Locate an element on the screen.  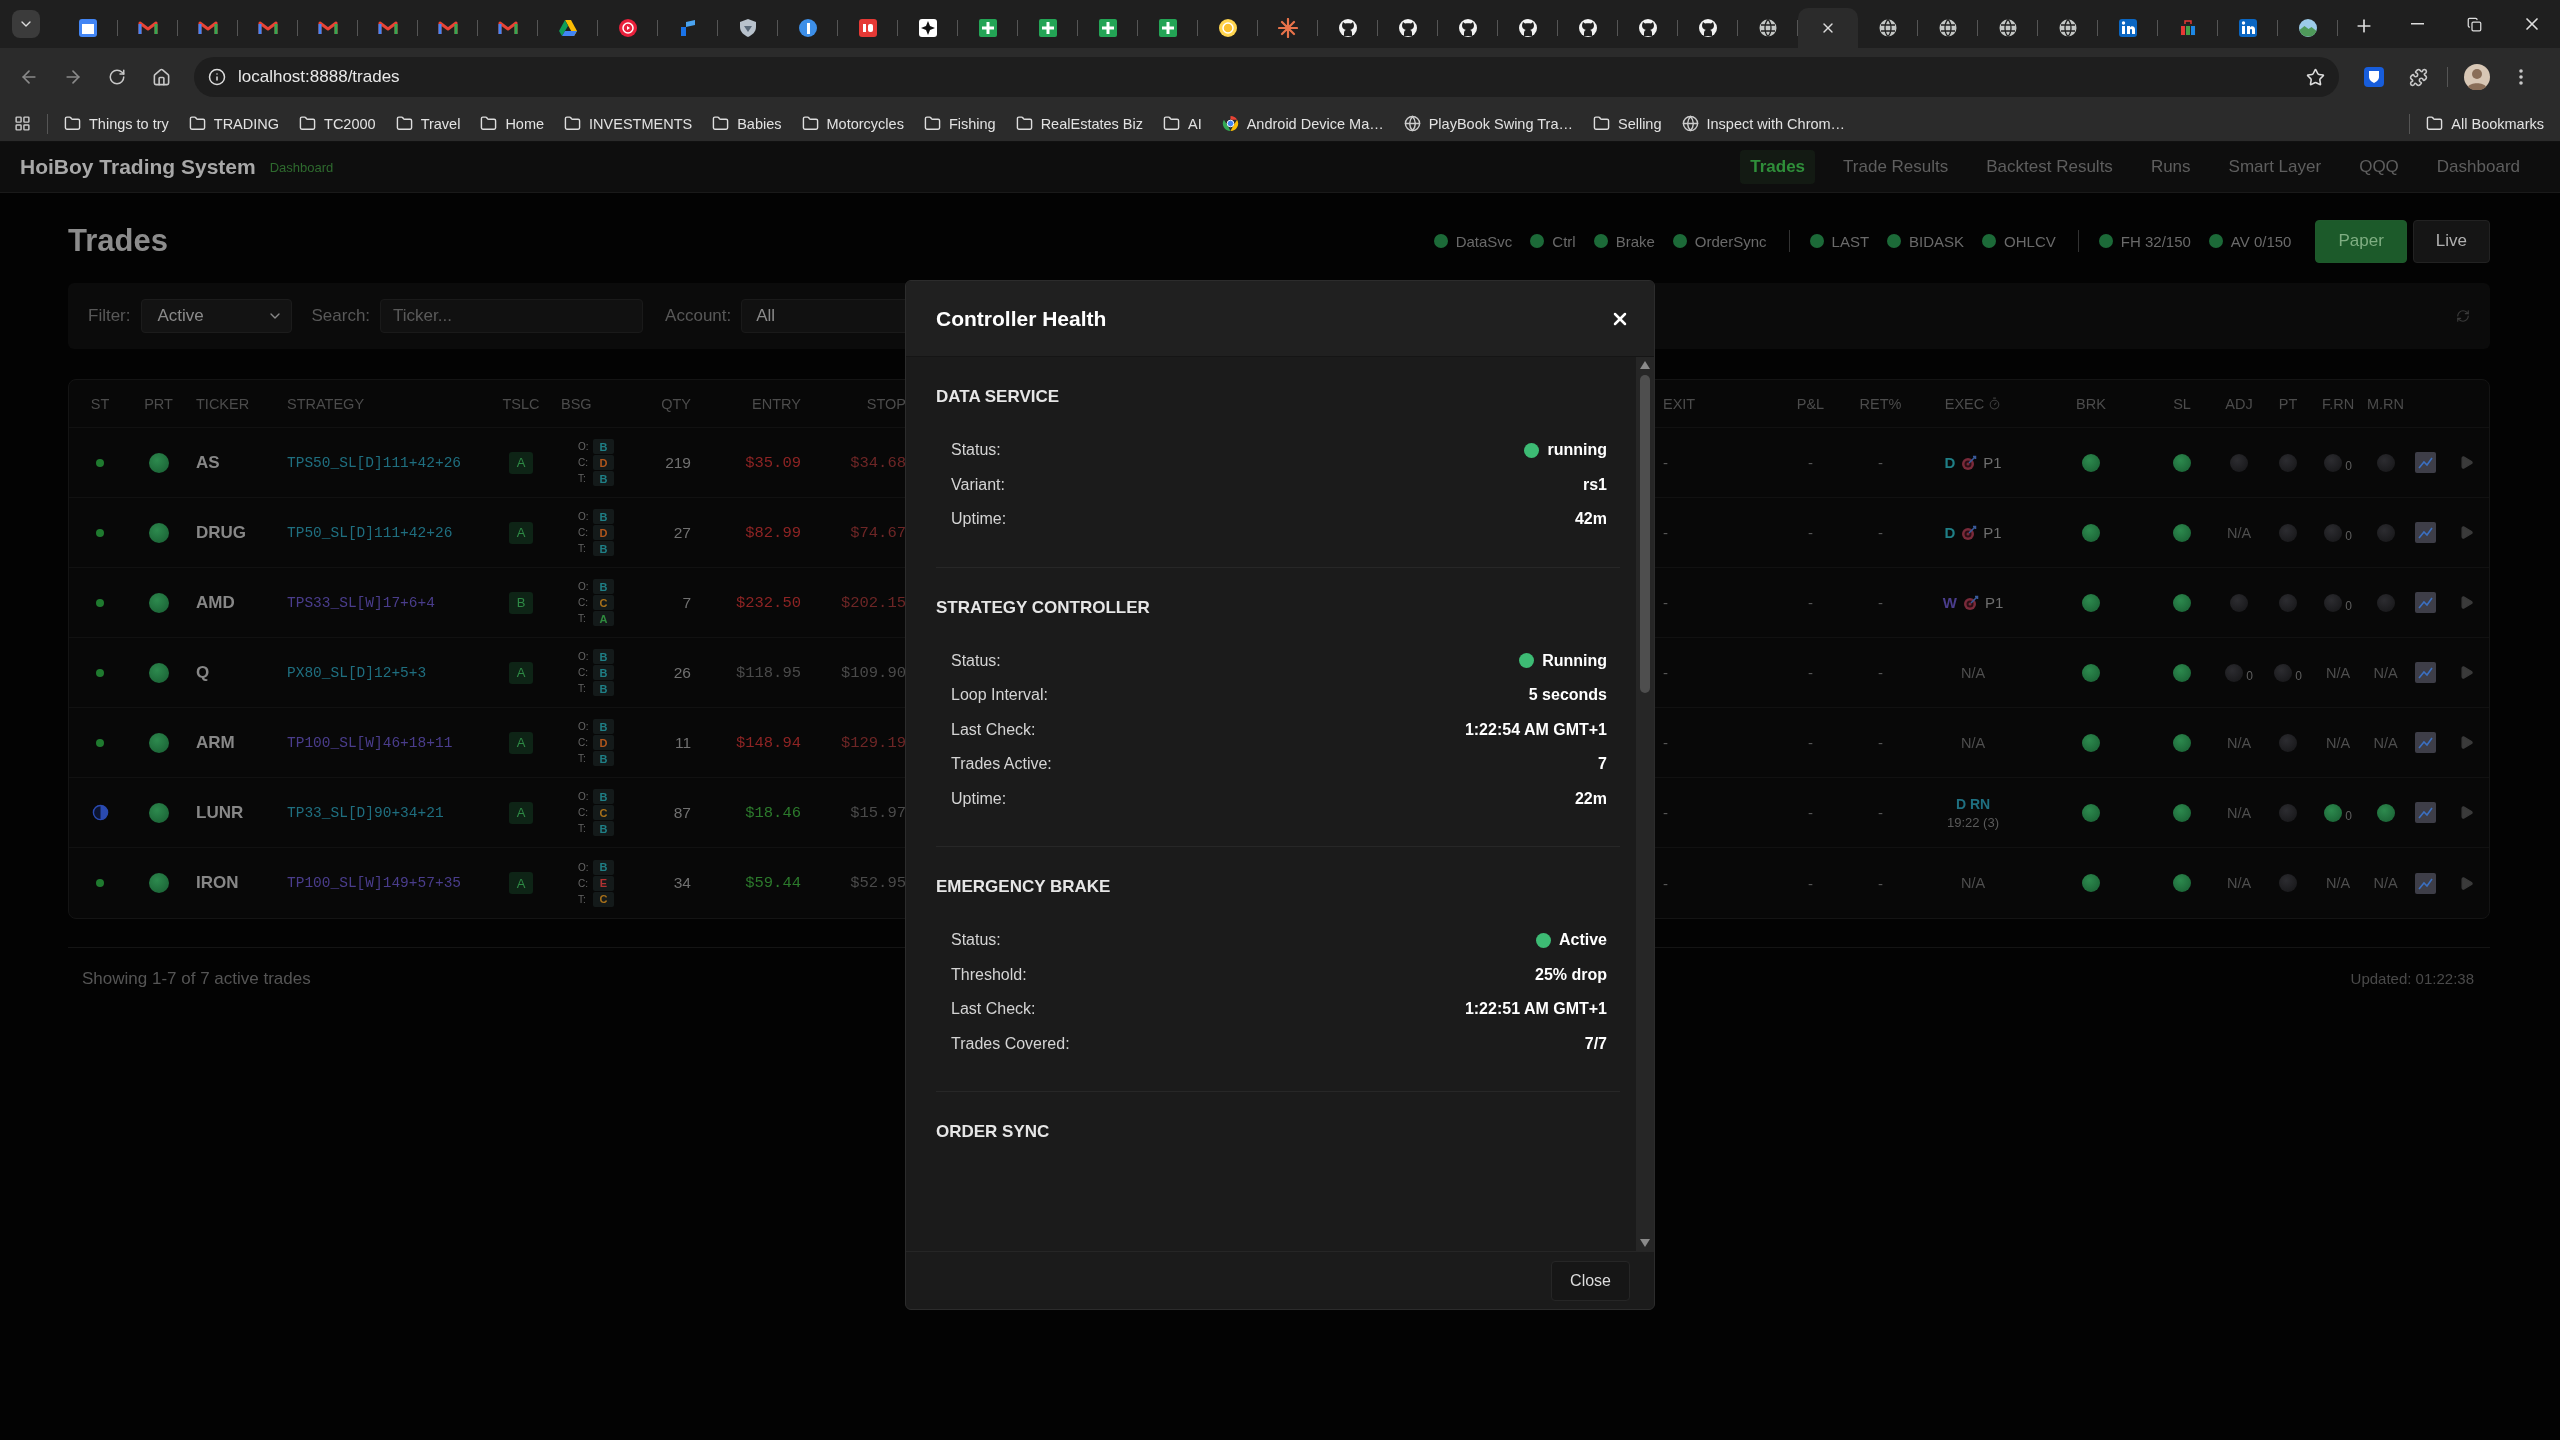
scroll-thumb is located at coordinates (1645, 534).